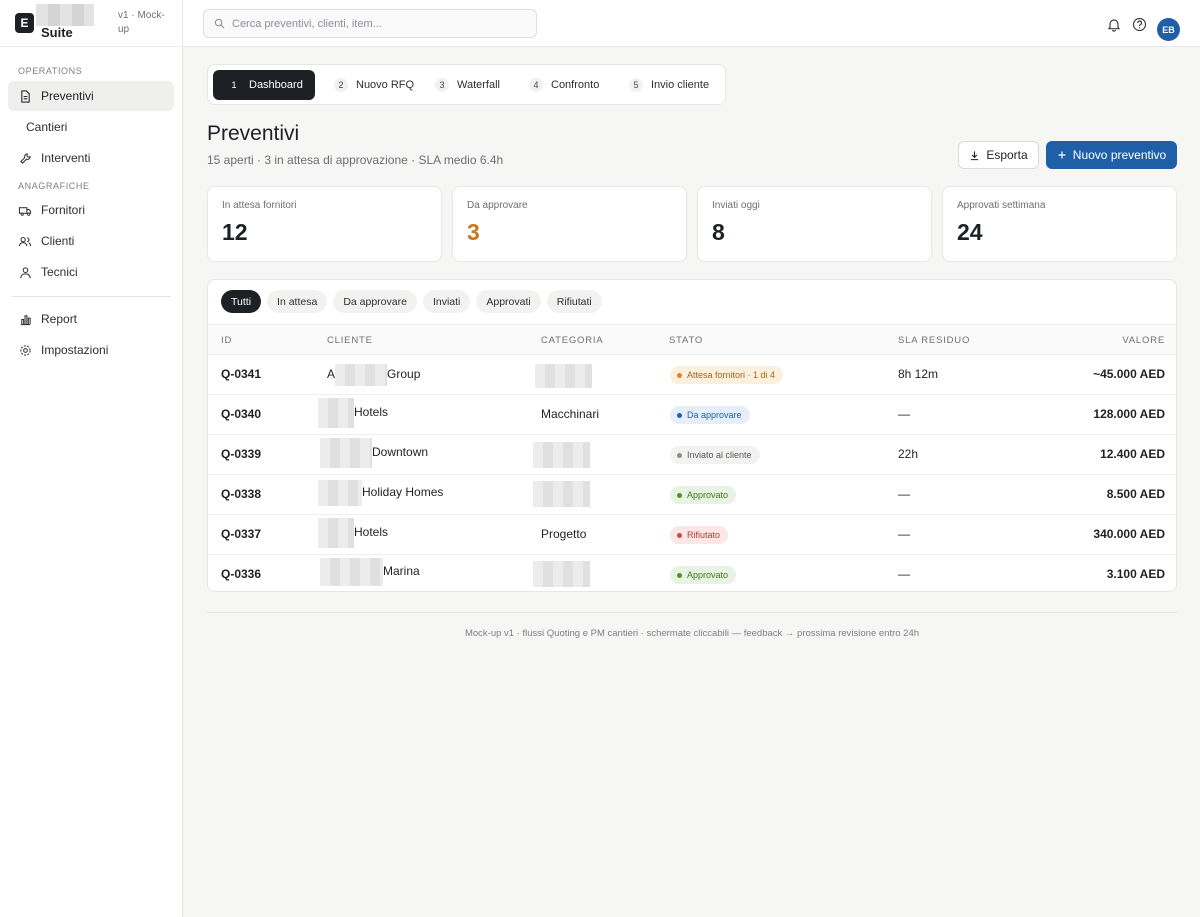  What do you see at coordinates (50, 71) in the screenshot?
I see `section-title-operations: OPERATIONS` at bounding box center [50, 71].